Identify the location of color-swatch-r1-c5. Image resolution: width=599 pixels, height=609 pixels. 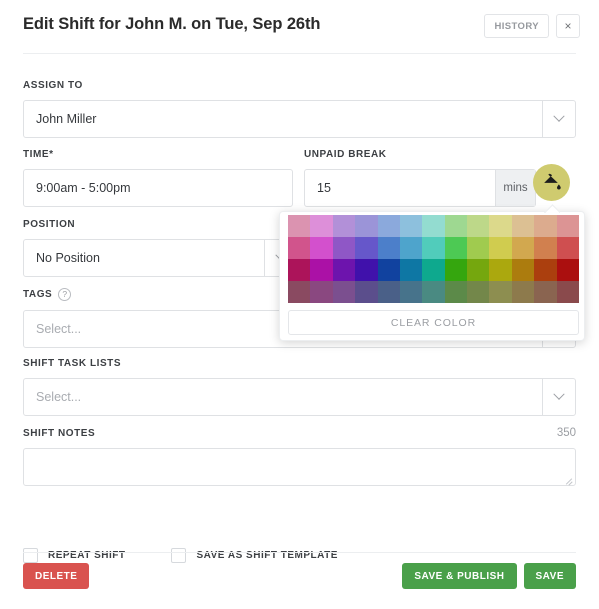
(388, 226).